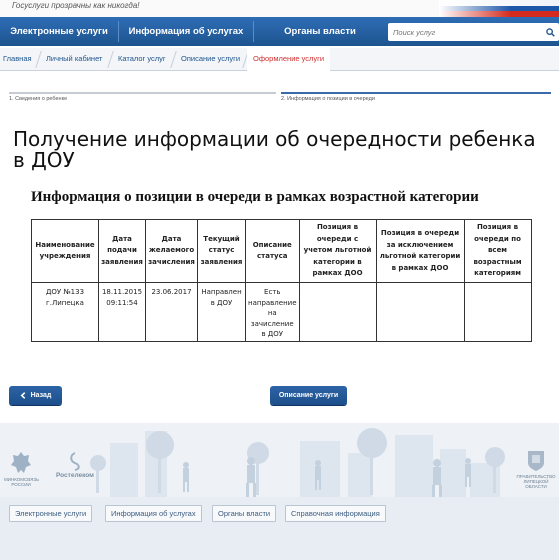 The width and height of the screenshot is (559, 560). What do you see at coordinates (499, 8) in the screenshot?
I see `flag-decoration` at bounding box center [499, 8].